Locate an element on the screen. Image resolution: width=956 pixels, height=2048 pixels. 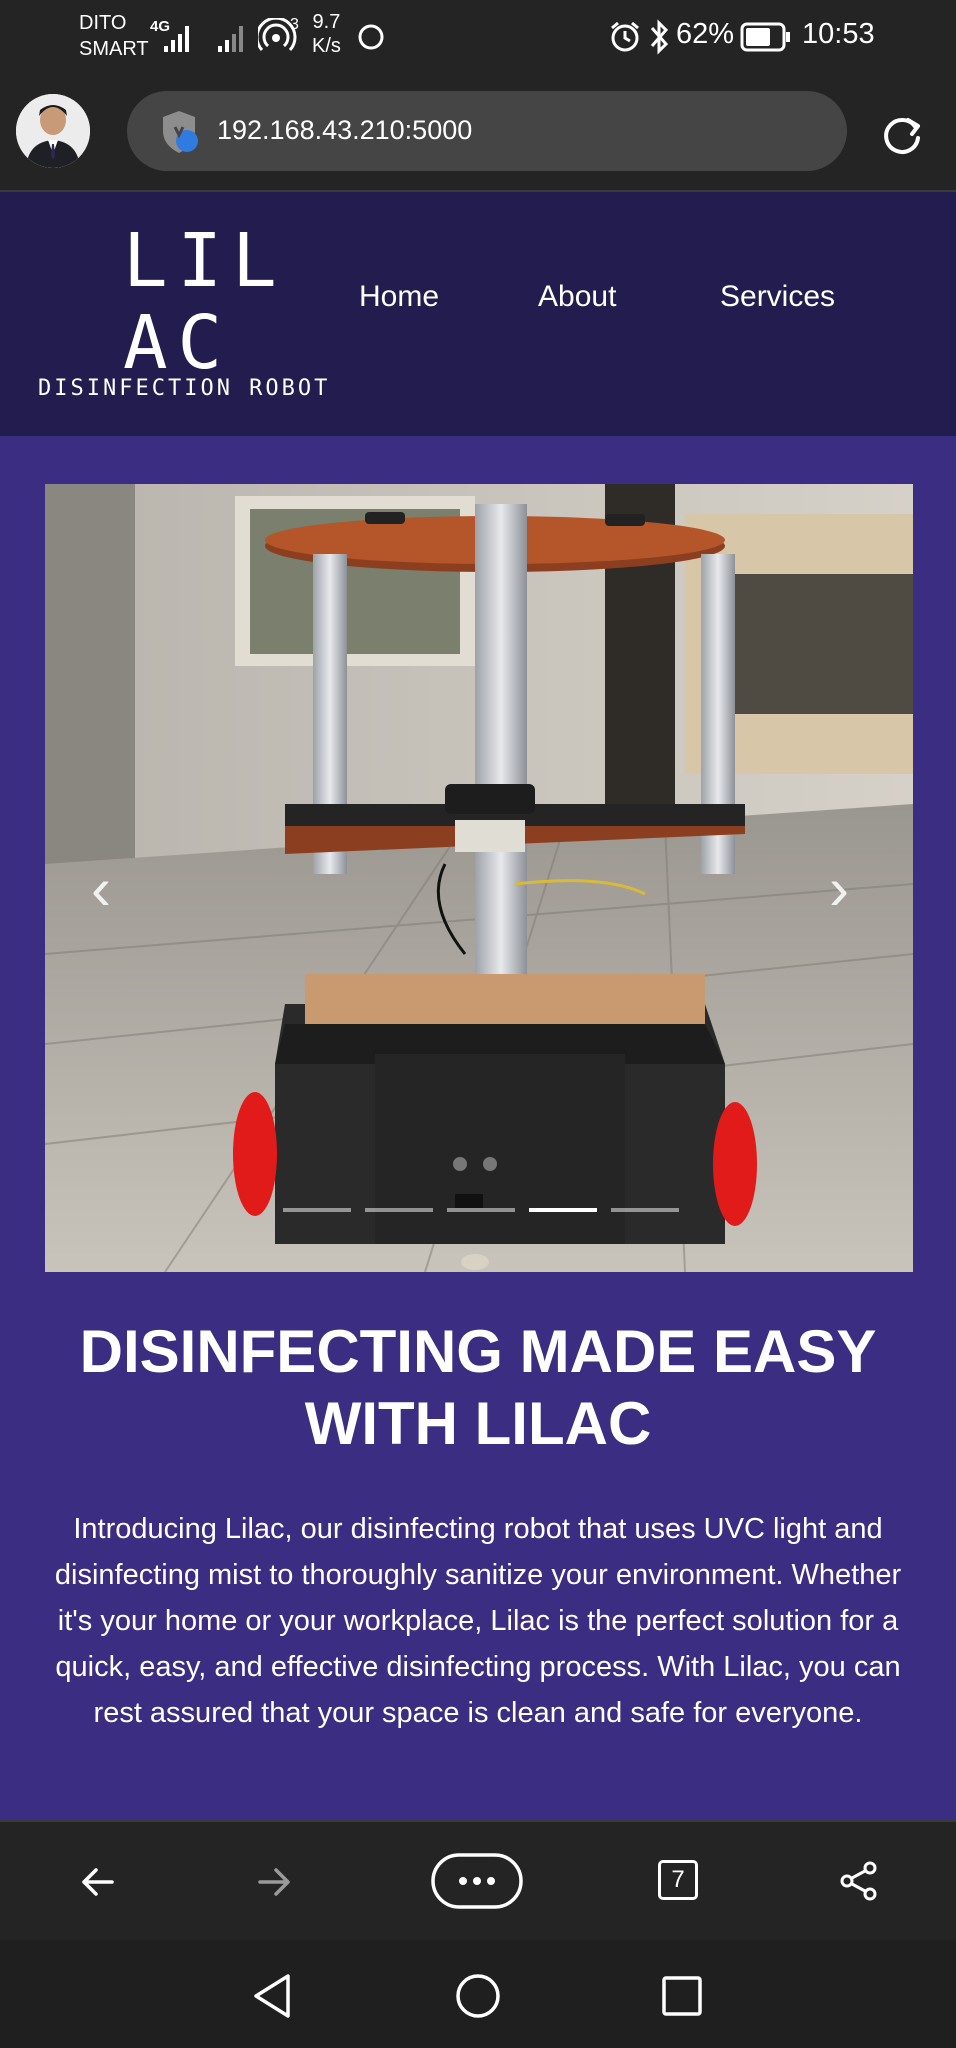
carrier-line1: DITO is located at coordinates (103, 23).